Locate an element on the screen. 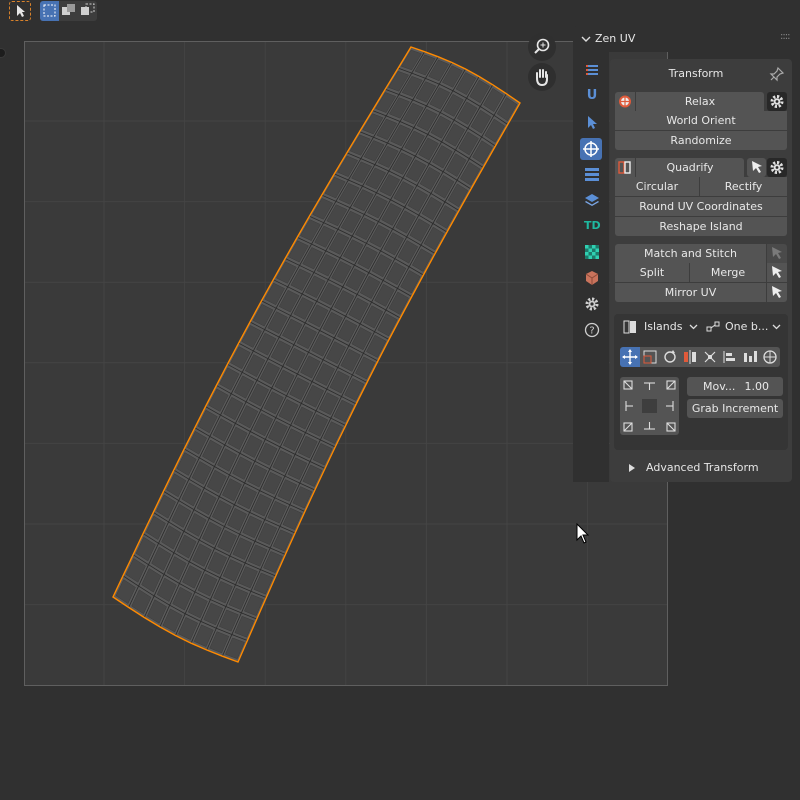  advanced-transform-section: Advanced Transform is located at coordinates (701, 468).